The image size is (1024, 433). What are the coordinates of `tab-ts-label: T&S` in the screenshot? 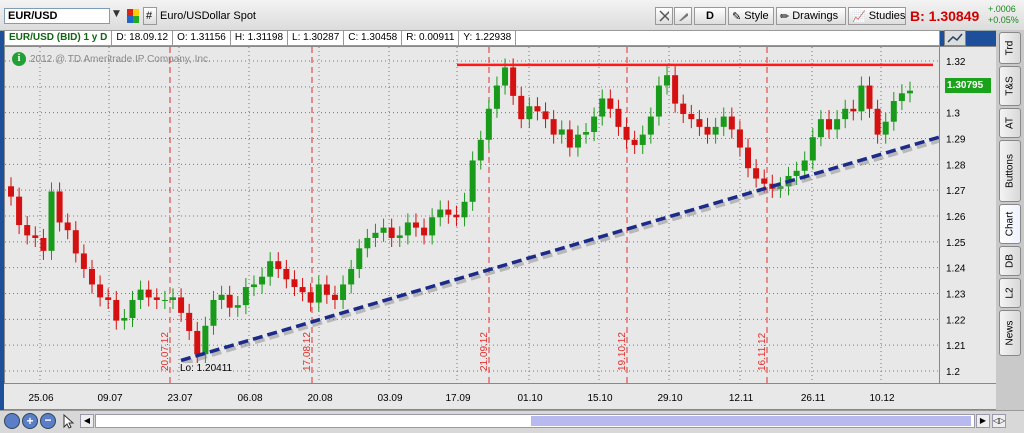 It's located at (1010, 86).